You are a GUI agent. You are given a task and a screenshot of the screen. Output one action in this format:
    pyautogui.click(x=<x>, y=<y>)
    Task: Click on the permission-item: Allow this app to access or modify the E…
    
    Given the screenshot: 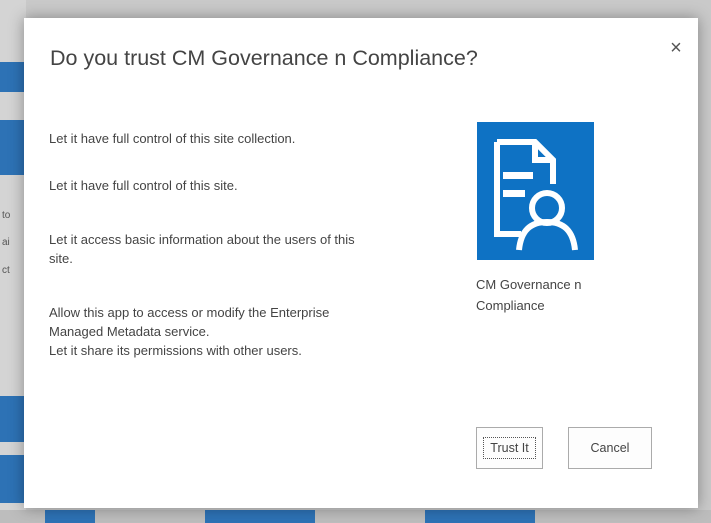 What is the action you would take?
    pyautogui.click(x=189, y=331)
    